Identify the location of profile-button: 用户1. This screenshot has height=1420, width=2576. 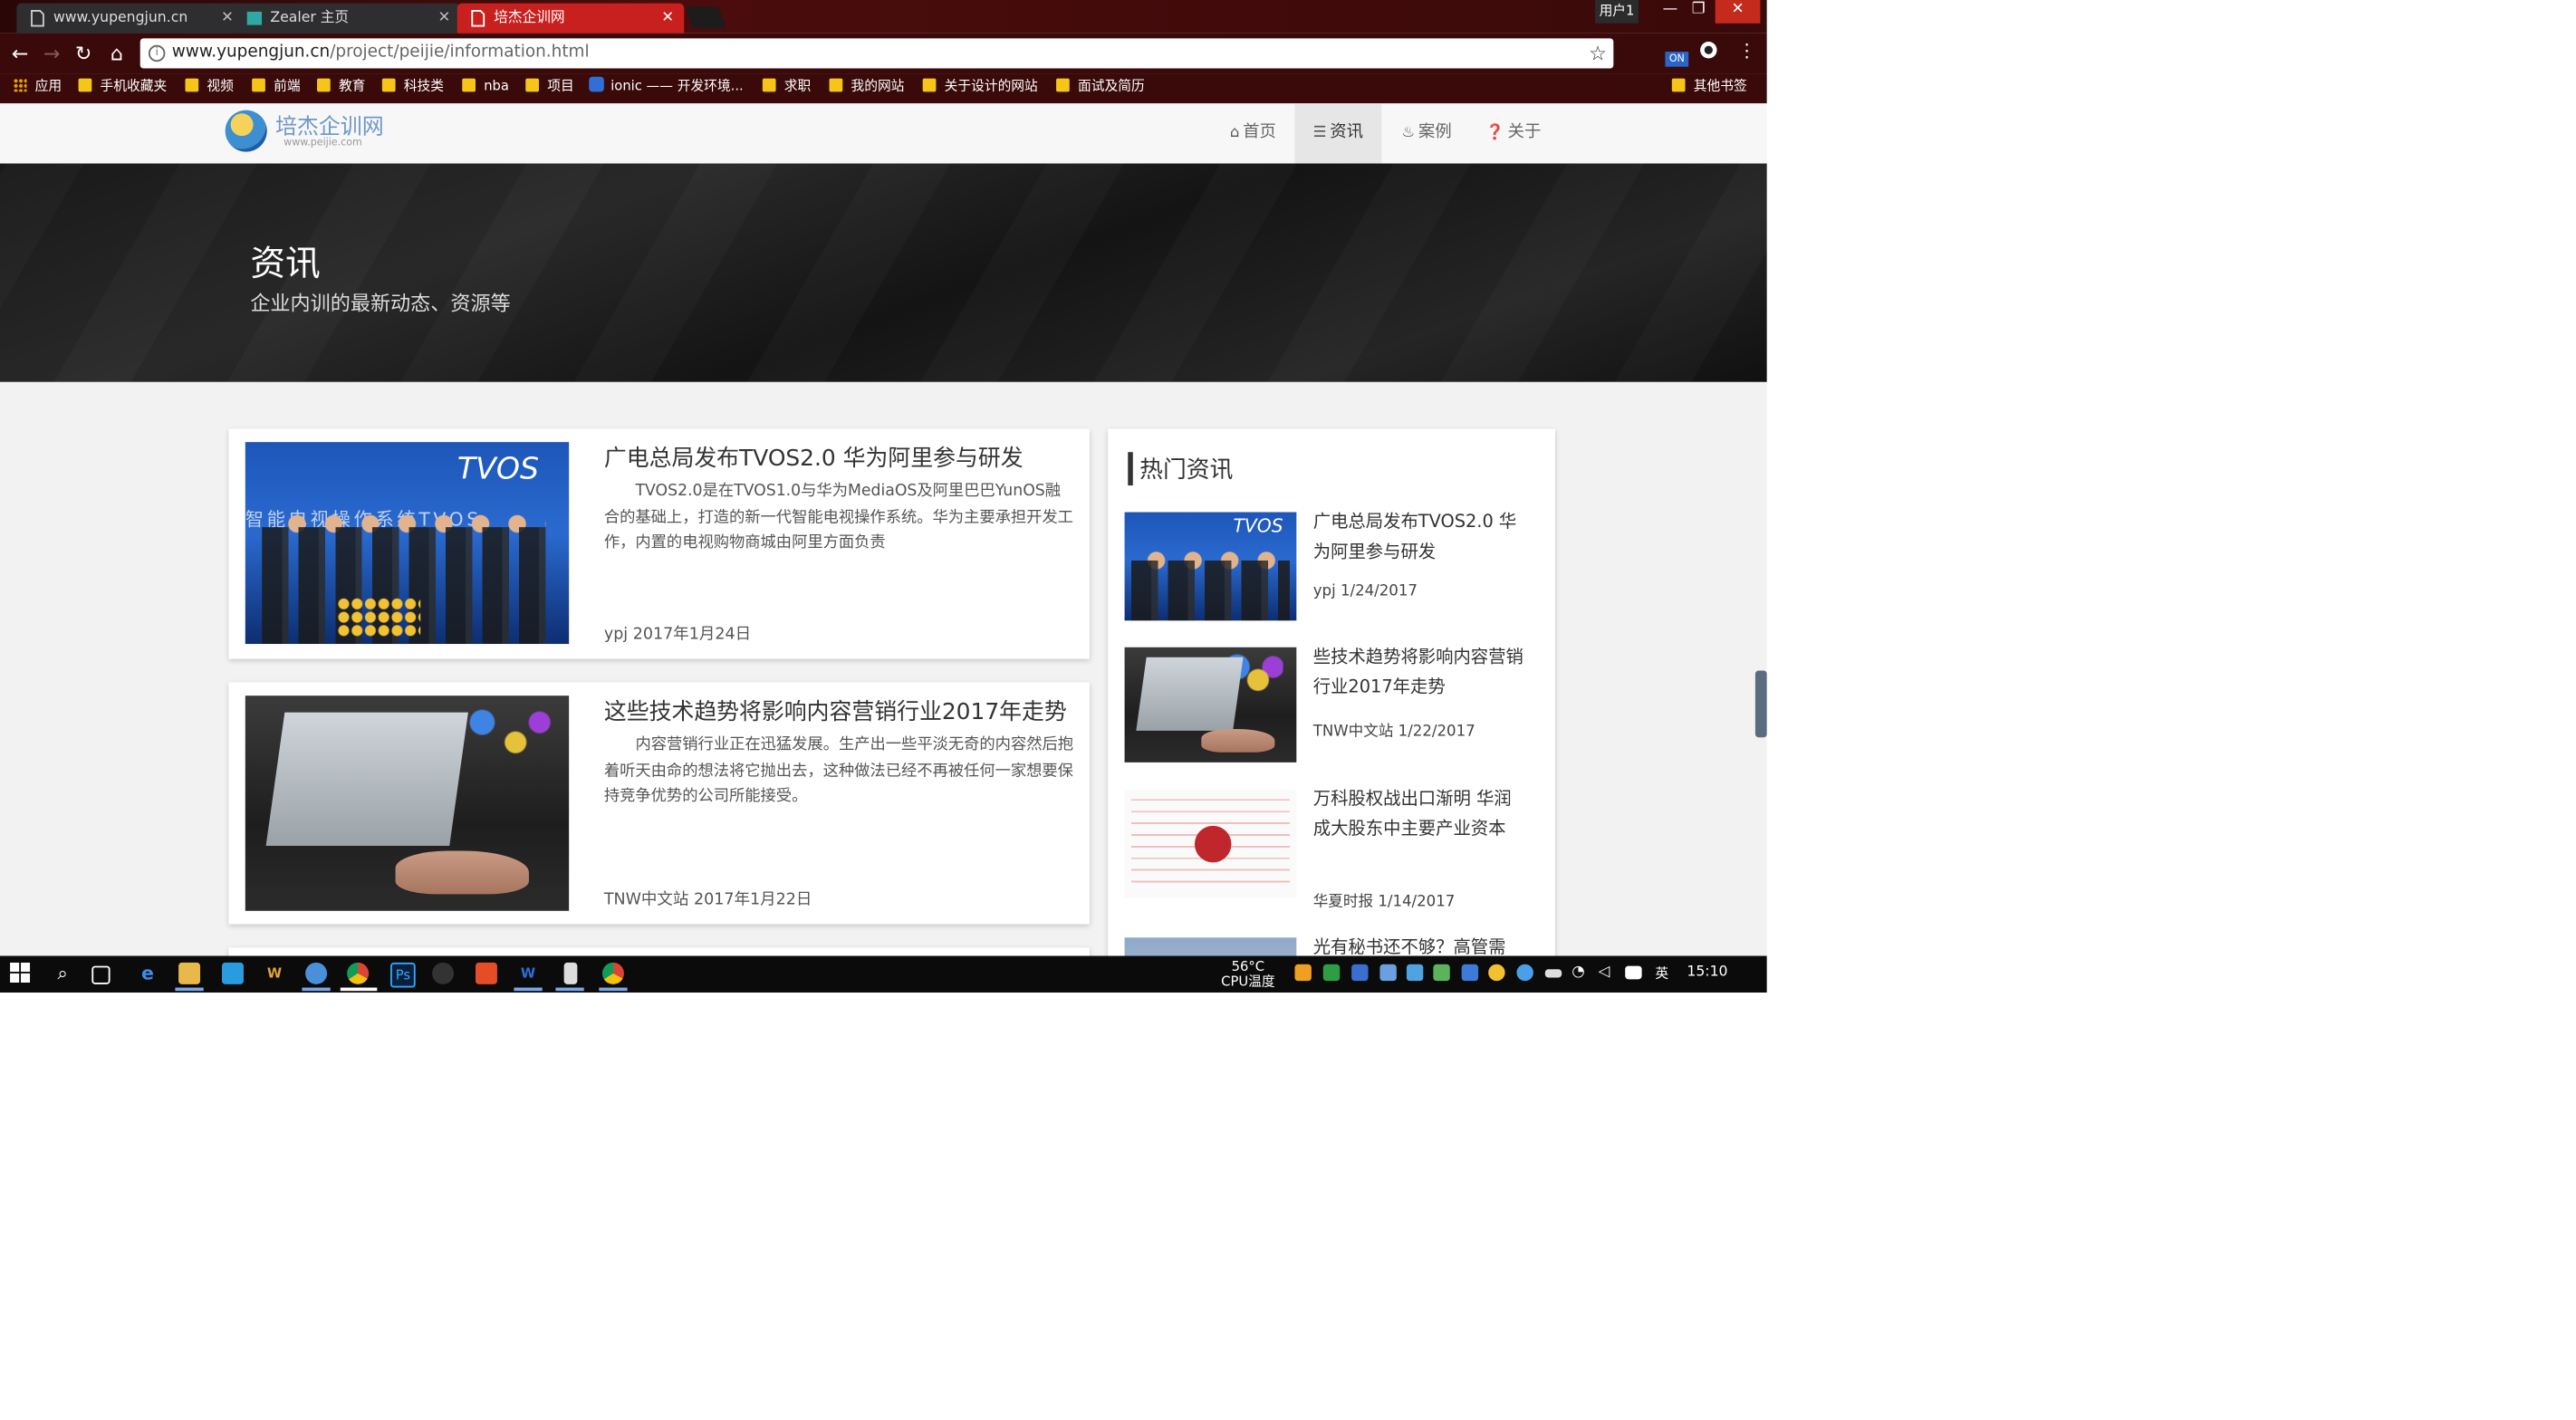
(1617, 12).